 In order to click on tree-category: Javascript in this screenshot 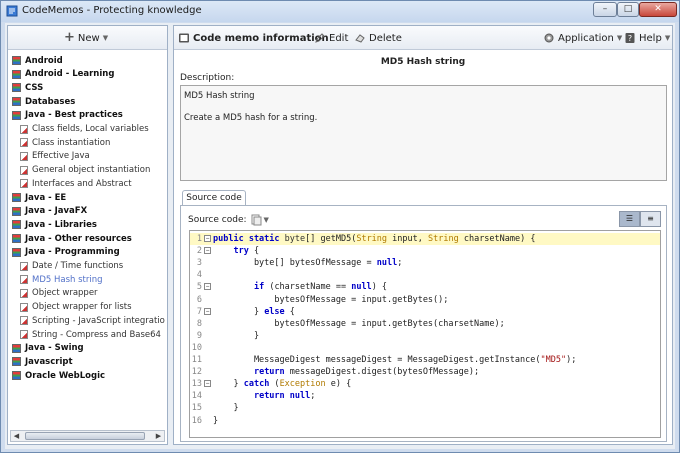, I will do `click(42, 361)`.